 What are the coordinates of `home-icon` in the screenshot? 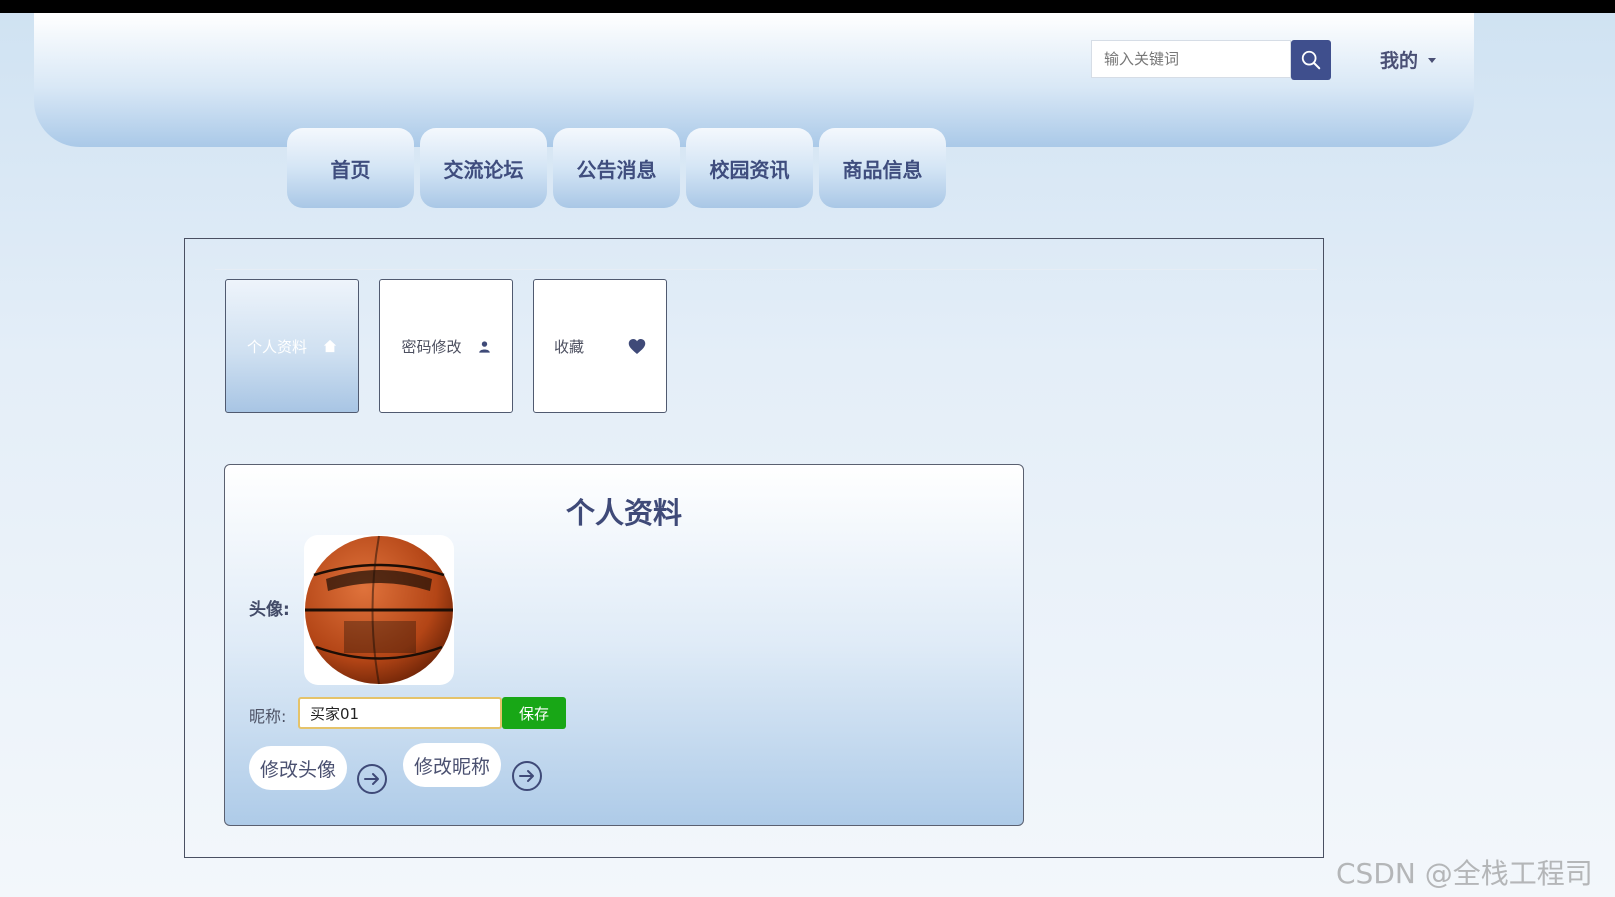 It's located at (330, 346).